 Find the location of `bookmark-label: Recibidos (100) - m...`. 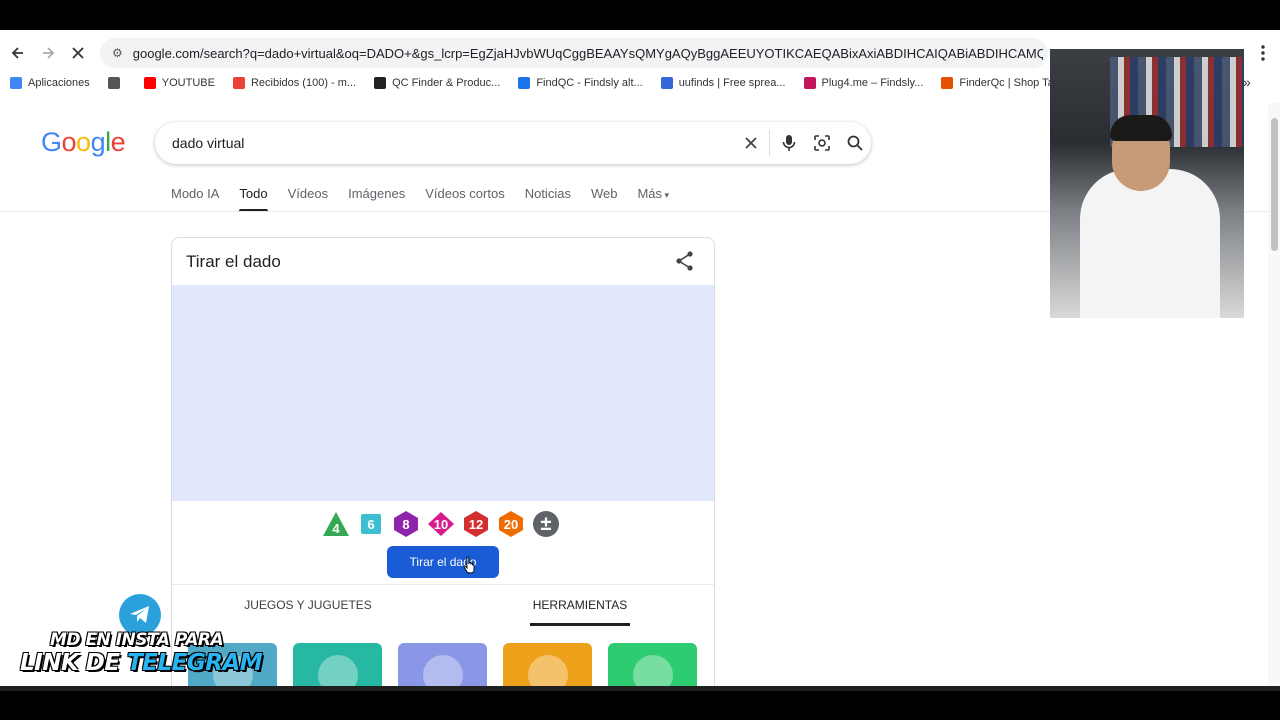

bookmark-label: Recibidos (100) - m... is located at coordinates (303, 83).